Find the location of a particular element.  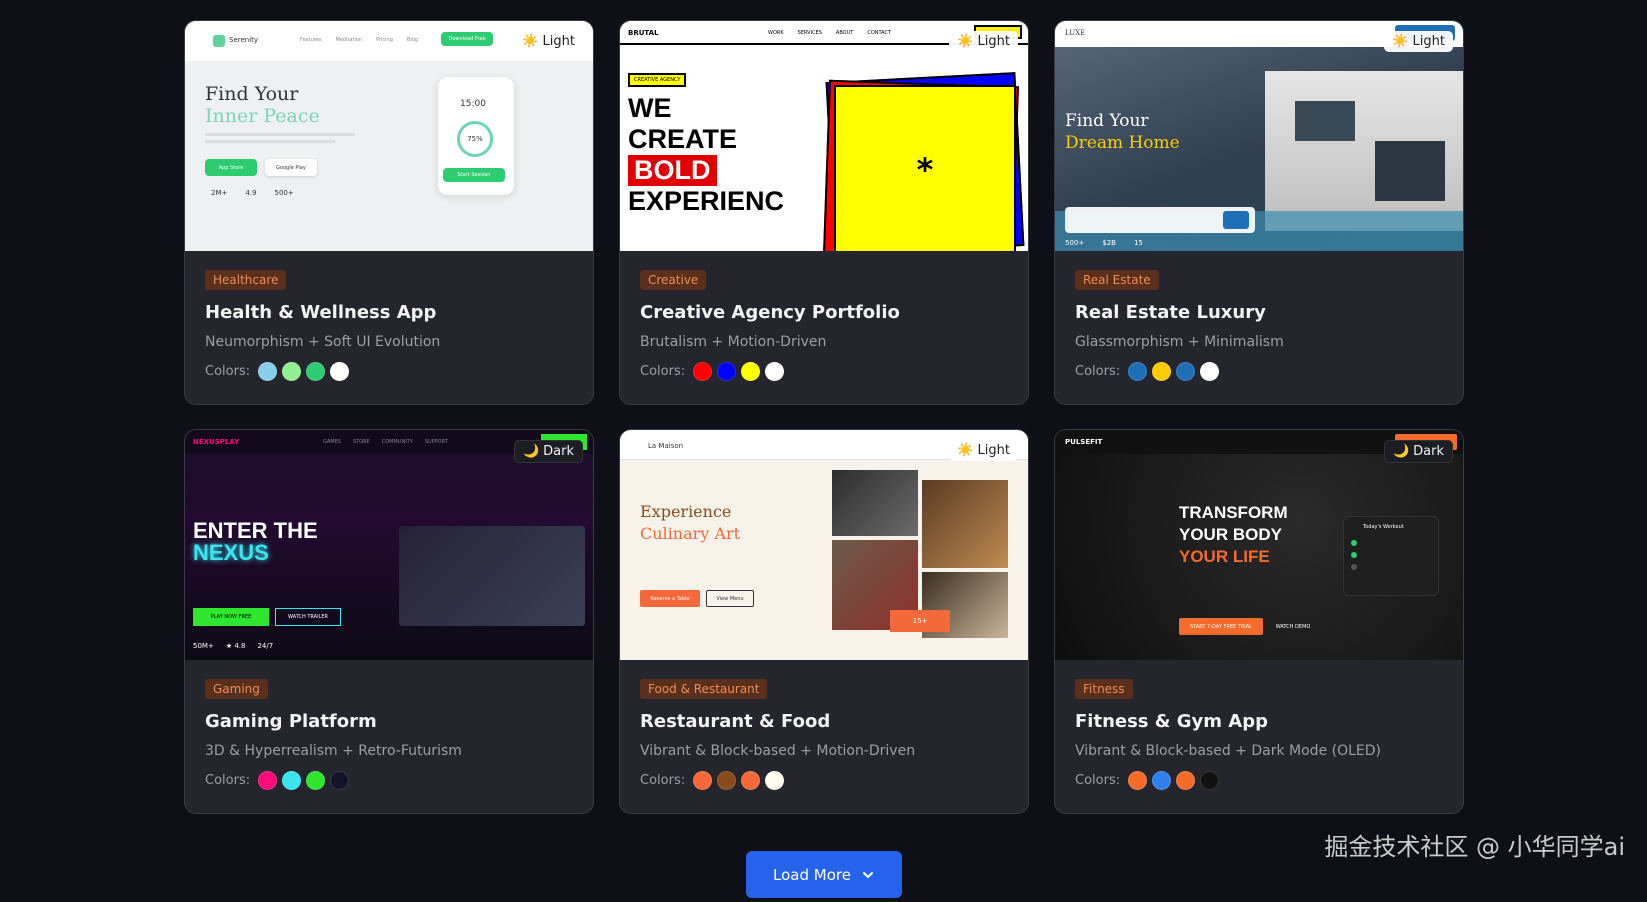

card-style: Glassmorphism + Minimalism is located at coordinates (1179, 342).